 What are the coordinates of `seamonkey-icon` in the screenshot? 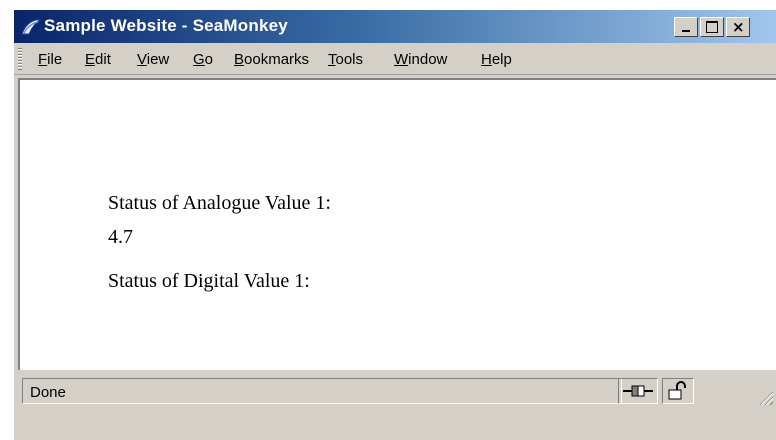 It's located at (31, 27).